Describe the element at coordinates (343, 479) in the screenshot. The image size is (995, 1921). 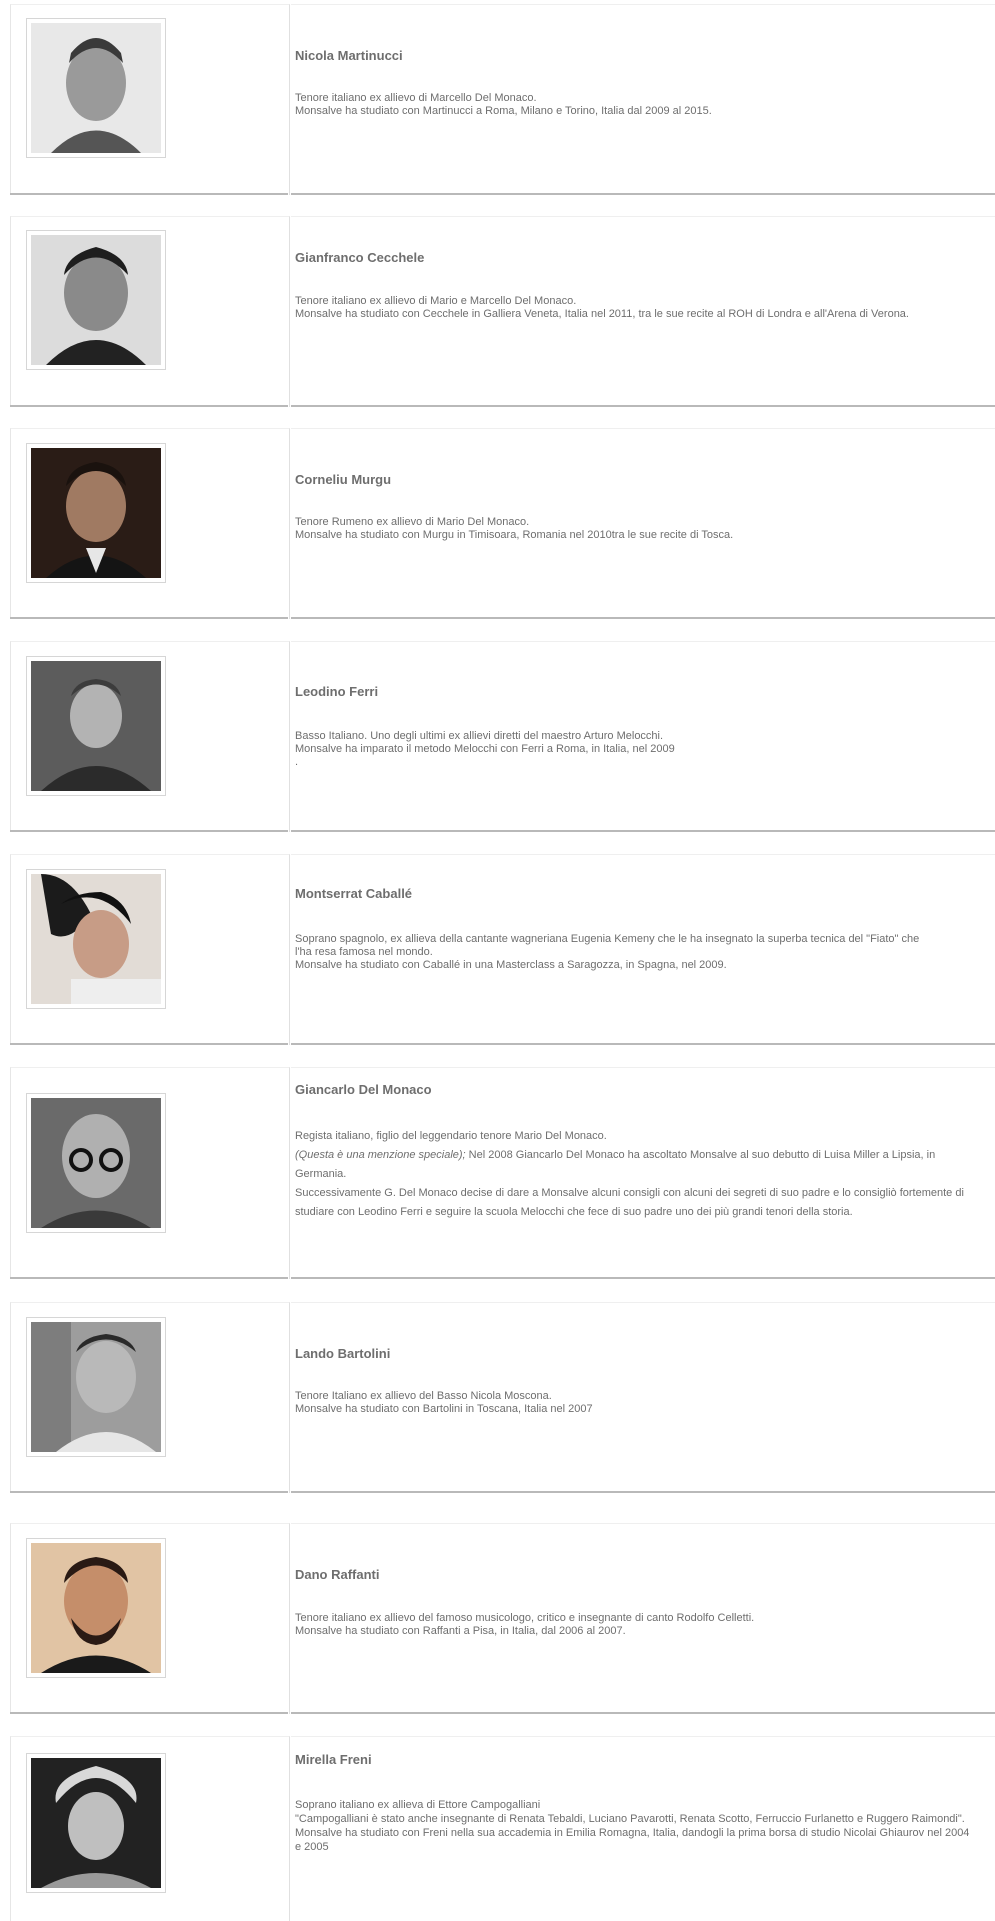
I see `teacher-name: Corneliu Murgu` at that location.